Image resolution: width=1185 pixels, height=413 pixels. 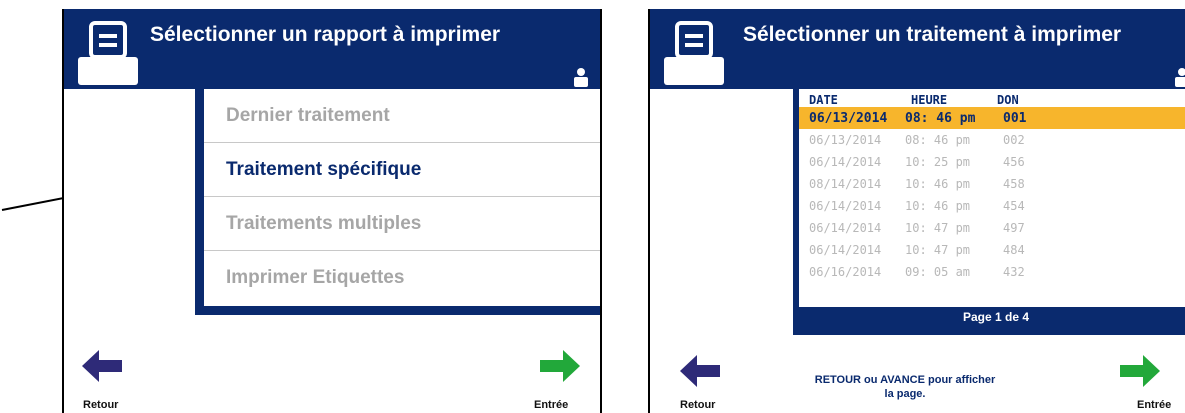 What do you see at coordinates (932, 34) in the screenshot?
I see `page-title: Sélectionner un traitement à imprimer` at bounding box center [932, 34].